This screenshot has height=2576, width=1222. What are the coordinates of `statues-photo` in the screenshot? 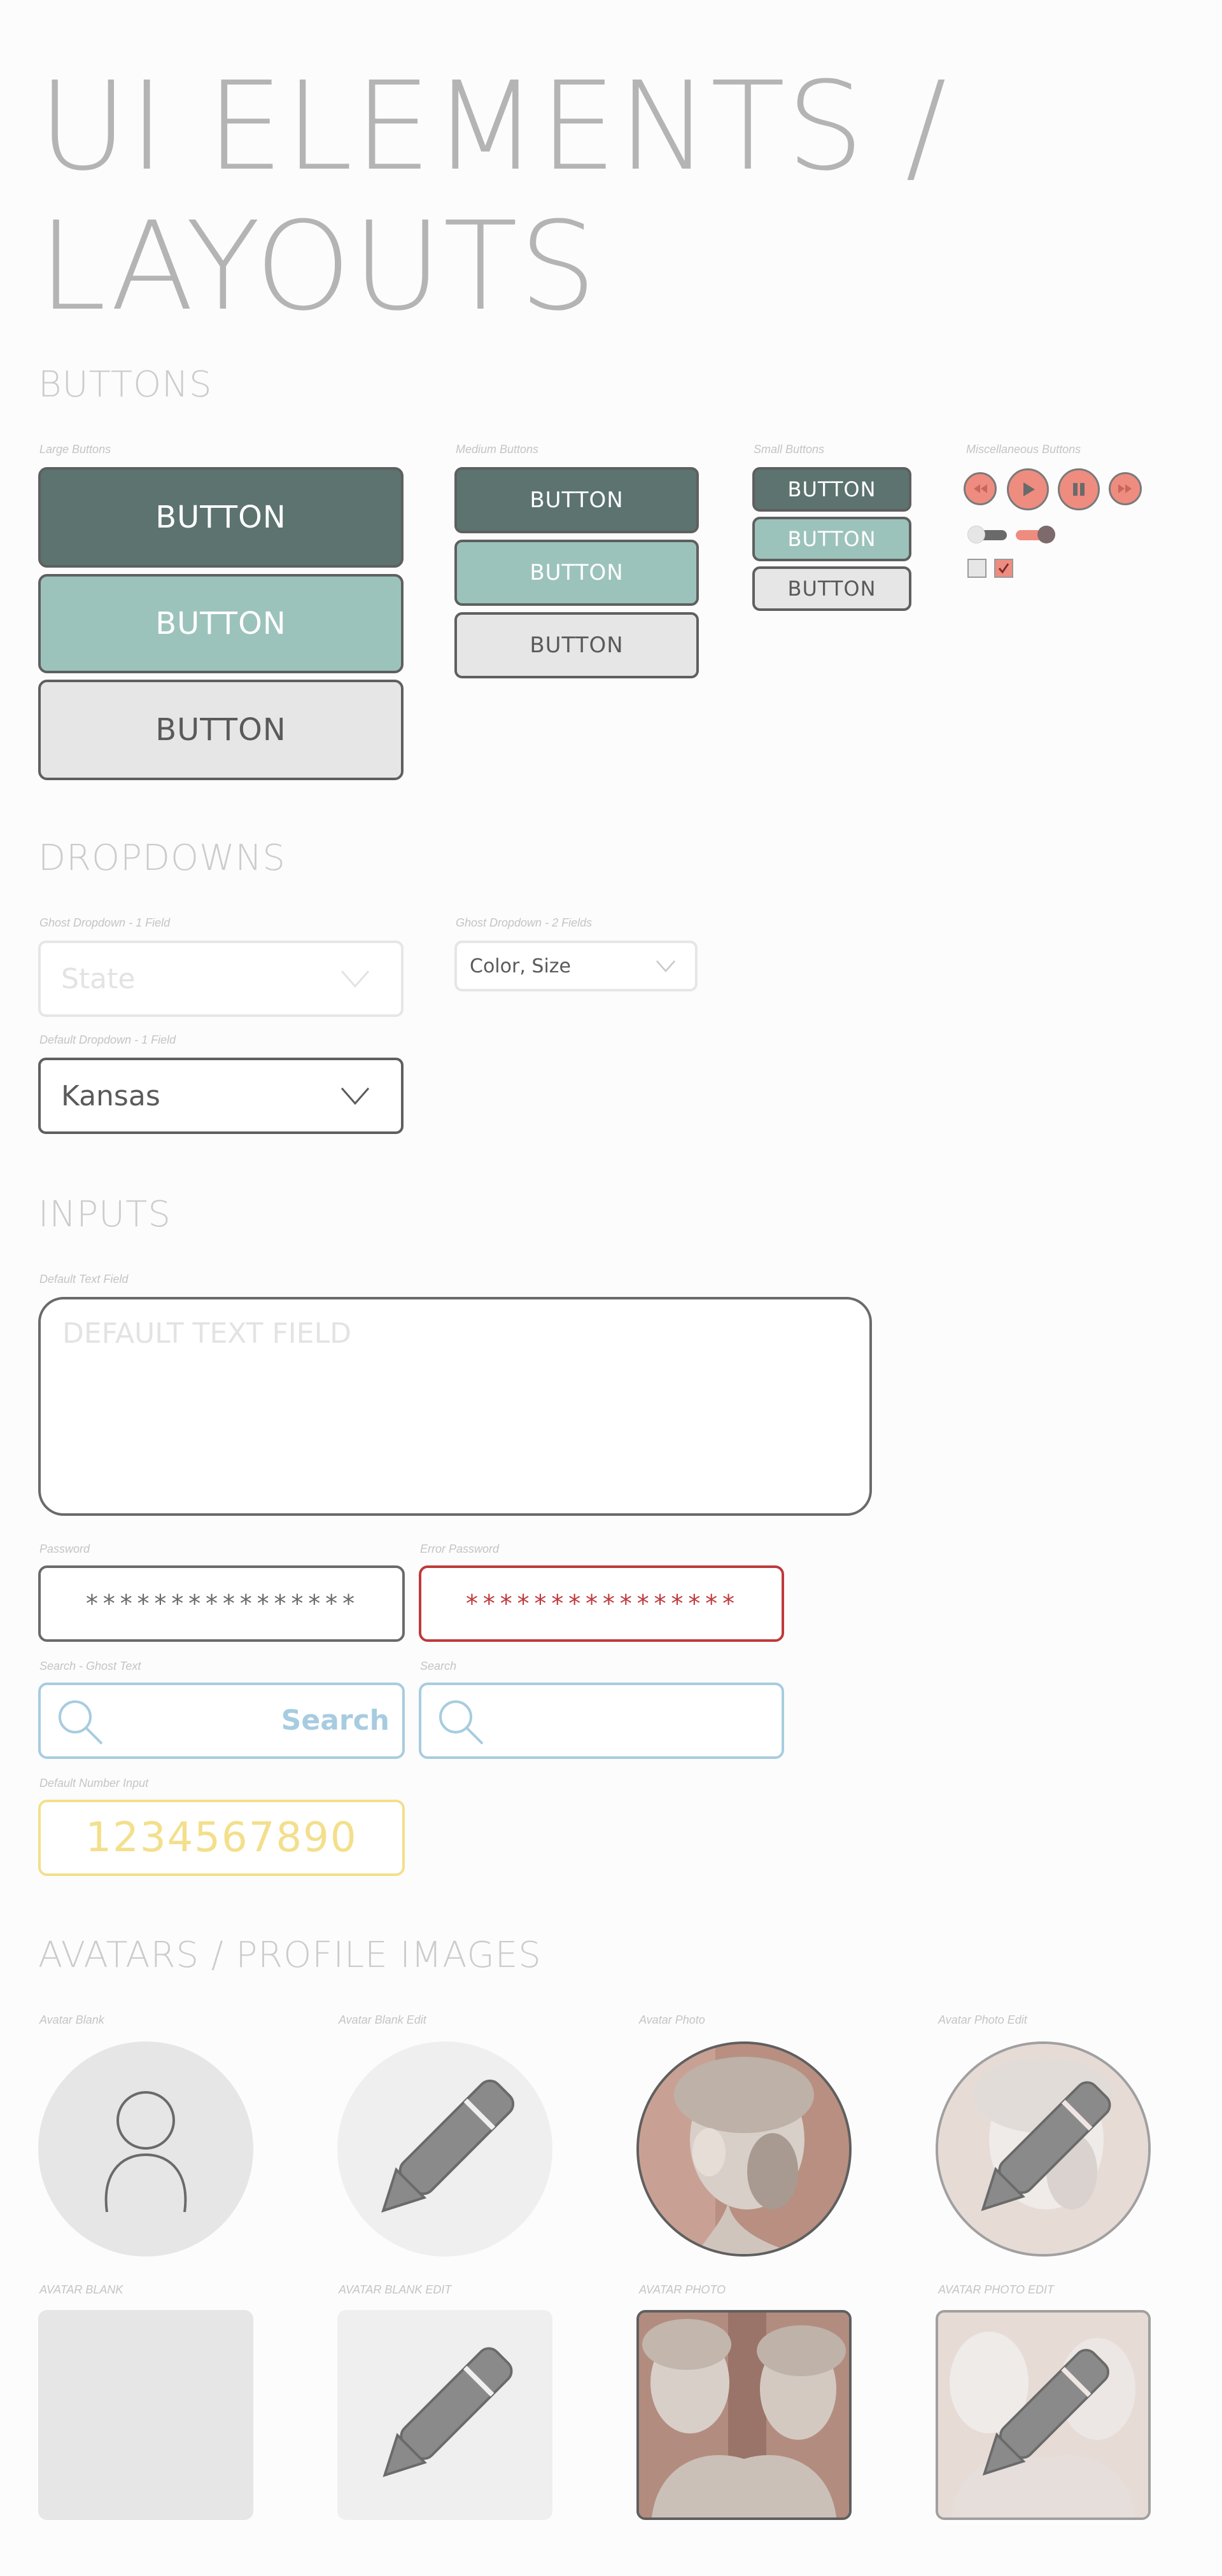 It's located at (744, 2415).